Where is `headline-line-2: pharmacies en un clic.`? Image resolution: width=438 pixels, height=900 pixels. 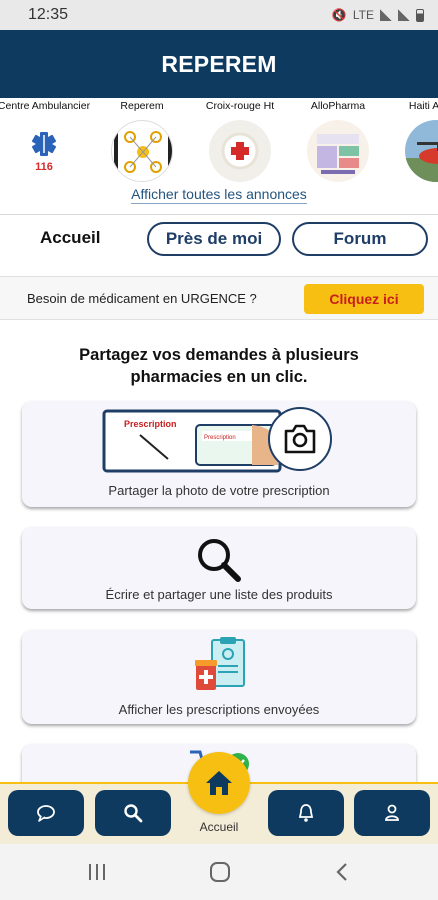 headline-line-2: pharmacies en un clic. is located at coordinates (219, 377).